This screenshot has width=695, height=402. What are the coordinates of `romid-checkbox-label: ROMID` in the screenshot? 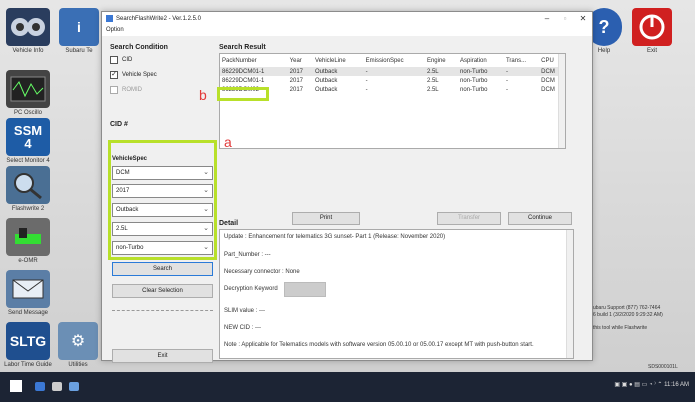 It's located at (132, 90).